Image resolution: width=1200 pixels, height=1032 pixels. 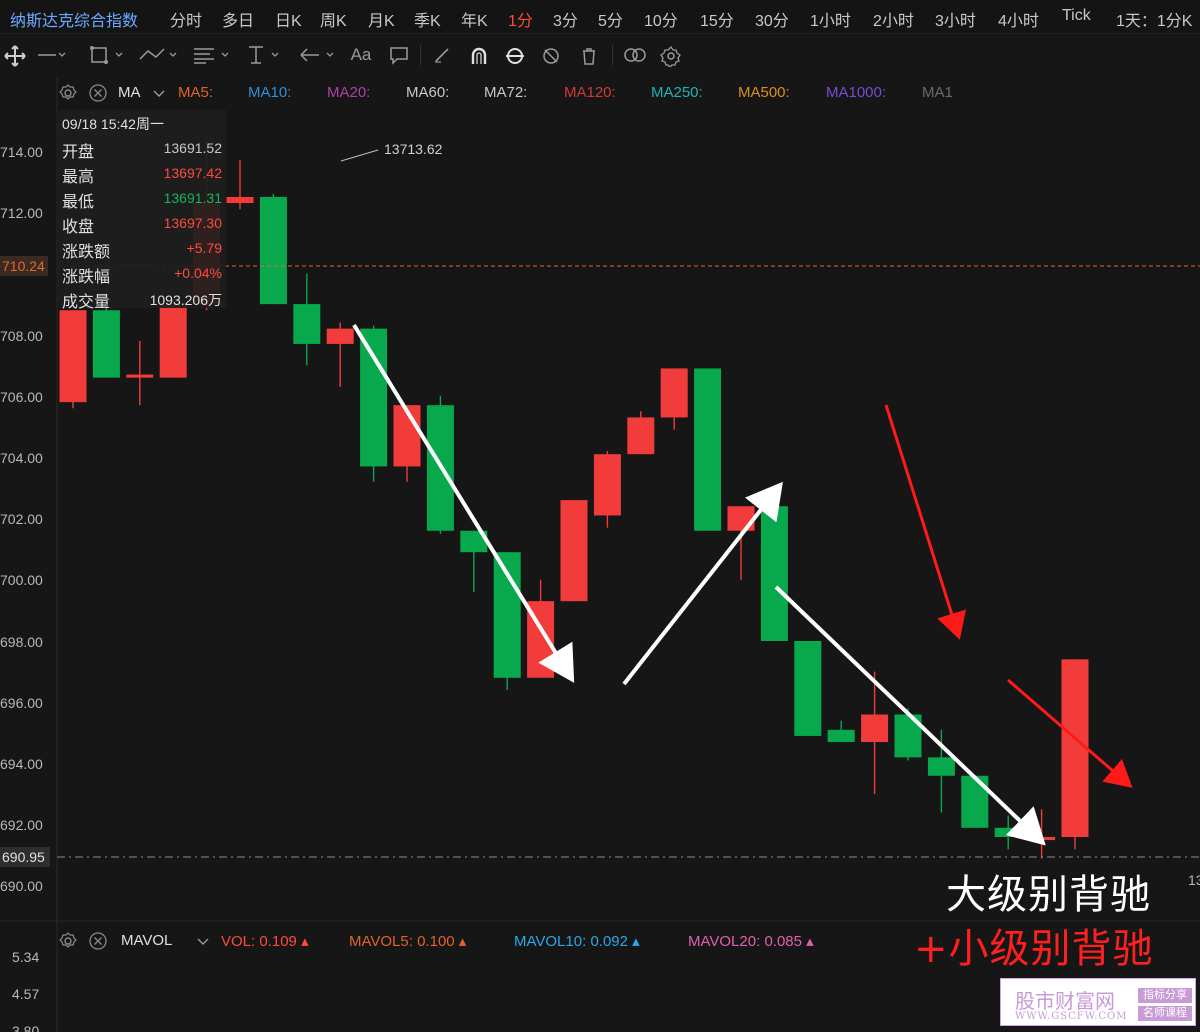 What do you see at coordinates (333, 19) in the screenshot?
I see `tab-timeframe-4: 周K` at bounding box center [333, 19].